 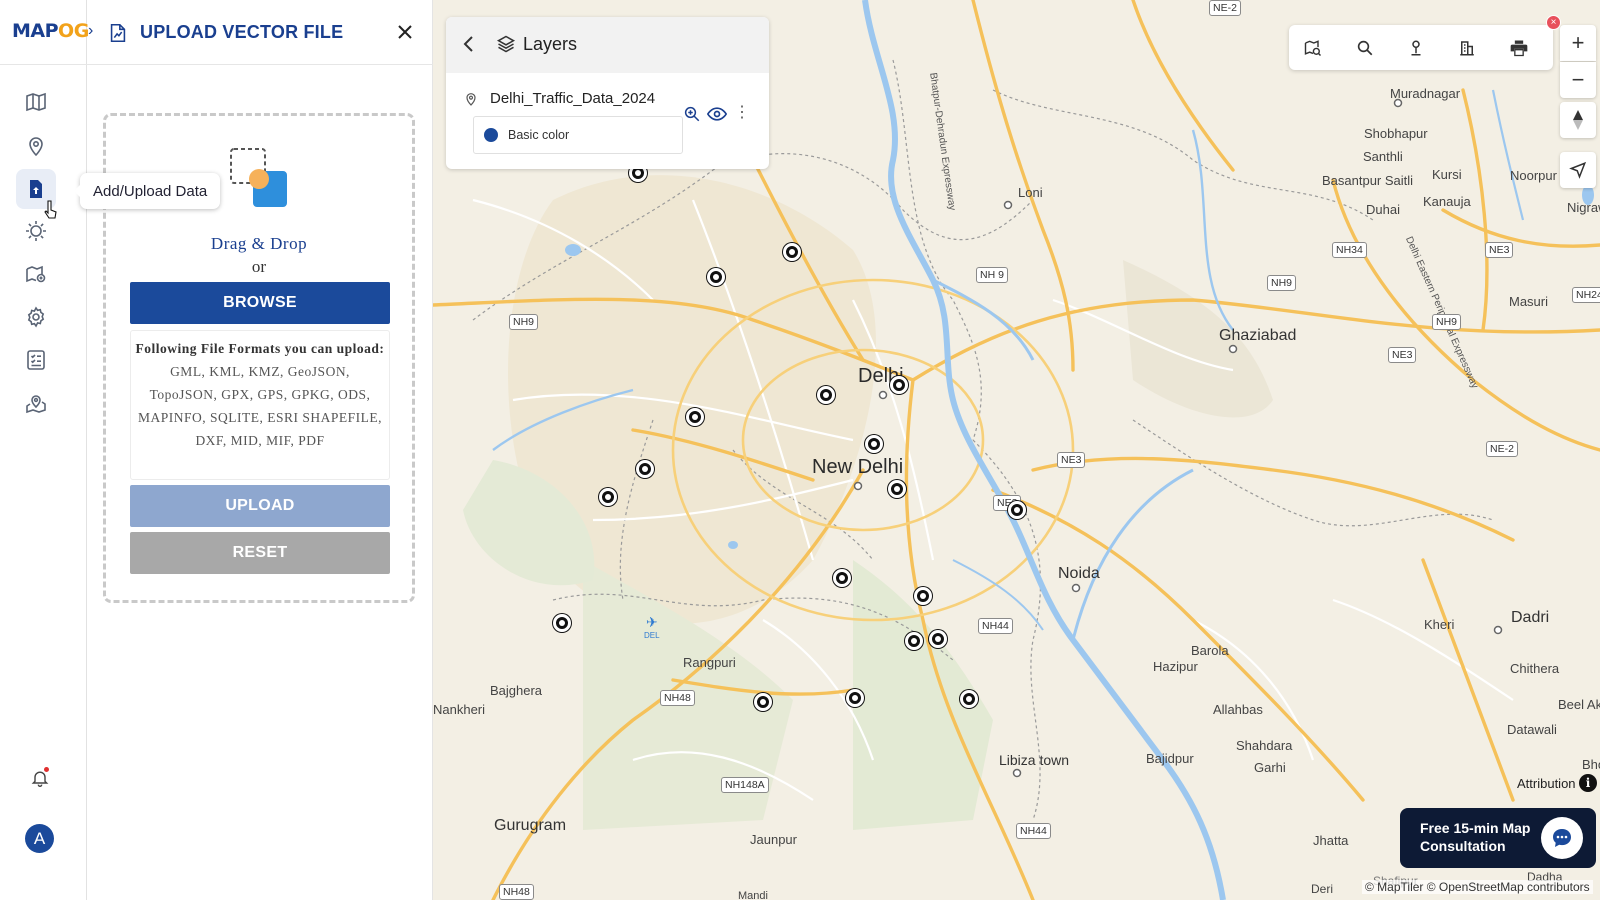 What do you see at coordinates (260, 506) in the screenshot?
I see `upload-button: UPLOAD` at bounding box center [260, 506].